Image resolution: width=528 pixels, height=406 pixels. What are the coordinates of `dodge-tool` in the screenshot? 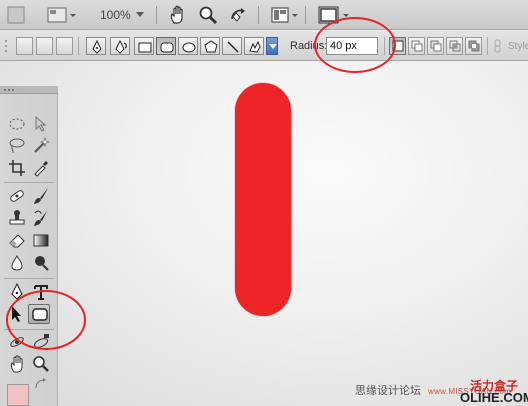 It's located at (41, 263).